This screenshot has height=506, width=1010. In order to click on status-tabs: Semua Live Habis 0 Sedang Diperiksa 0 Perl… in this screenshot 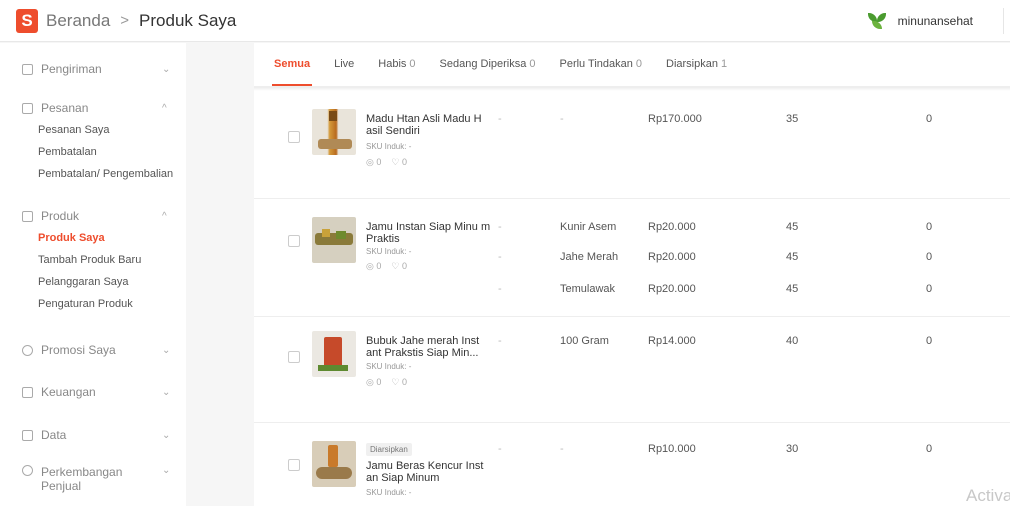, I will do `click(632, 65)`.